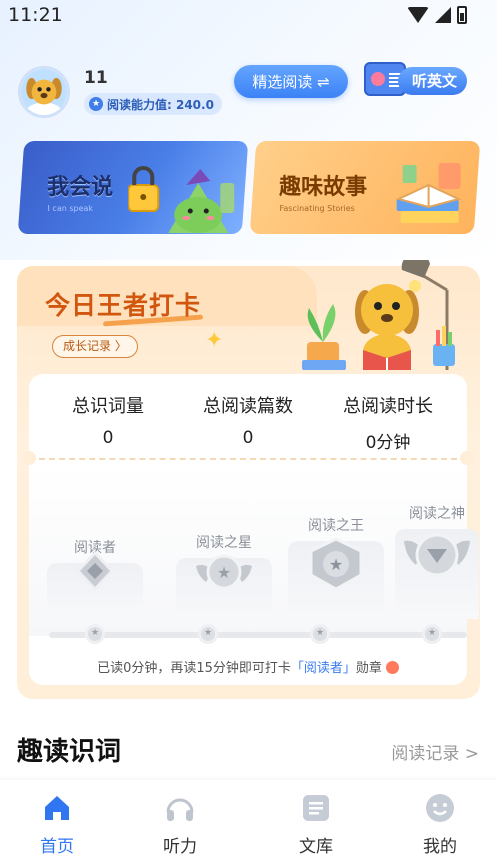  Describe the element at coordinates (433, 81) in the screenshot. I see `listen-english-label: 听英文` at that location.